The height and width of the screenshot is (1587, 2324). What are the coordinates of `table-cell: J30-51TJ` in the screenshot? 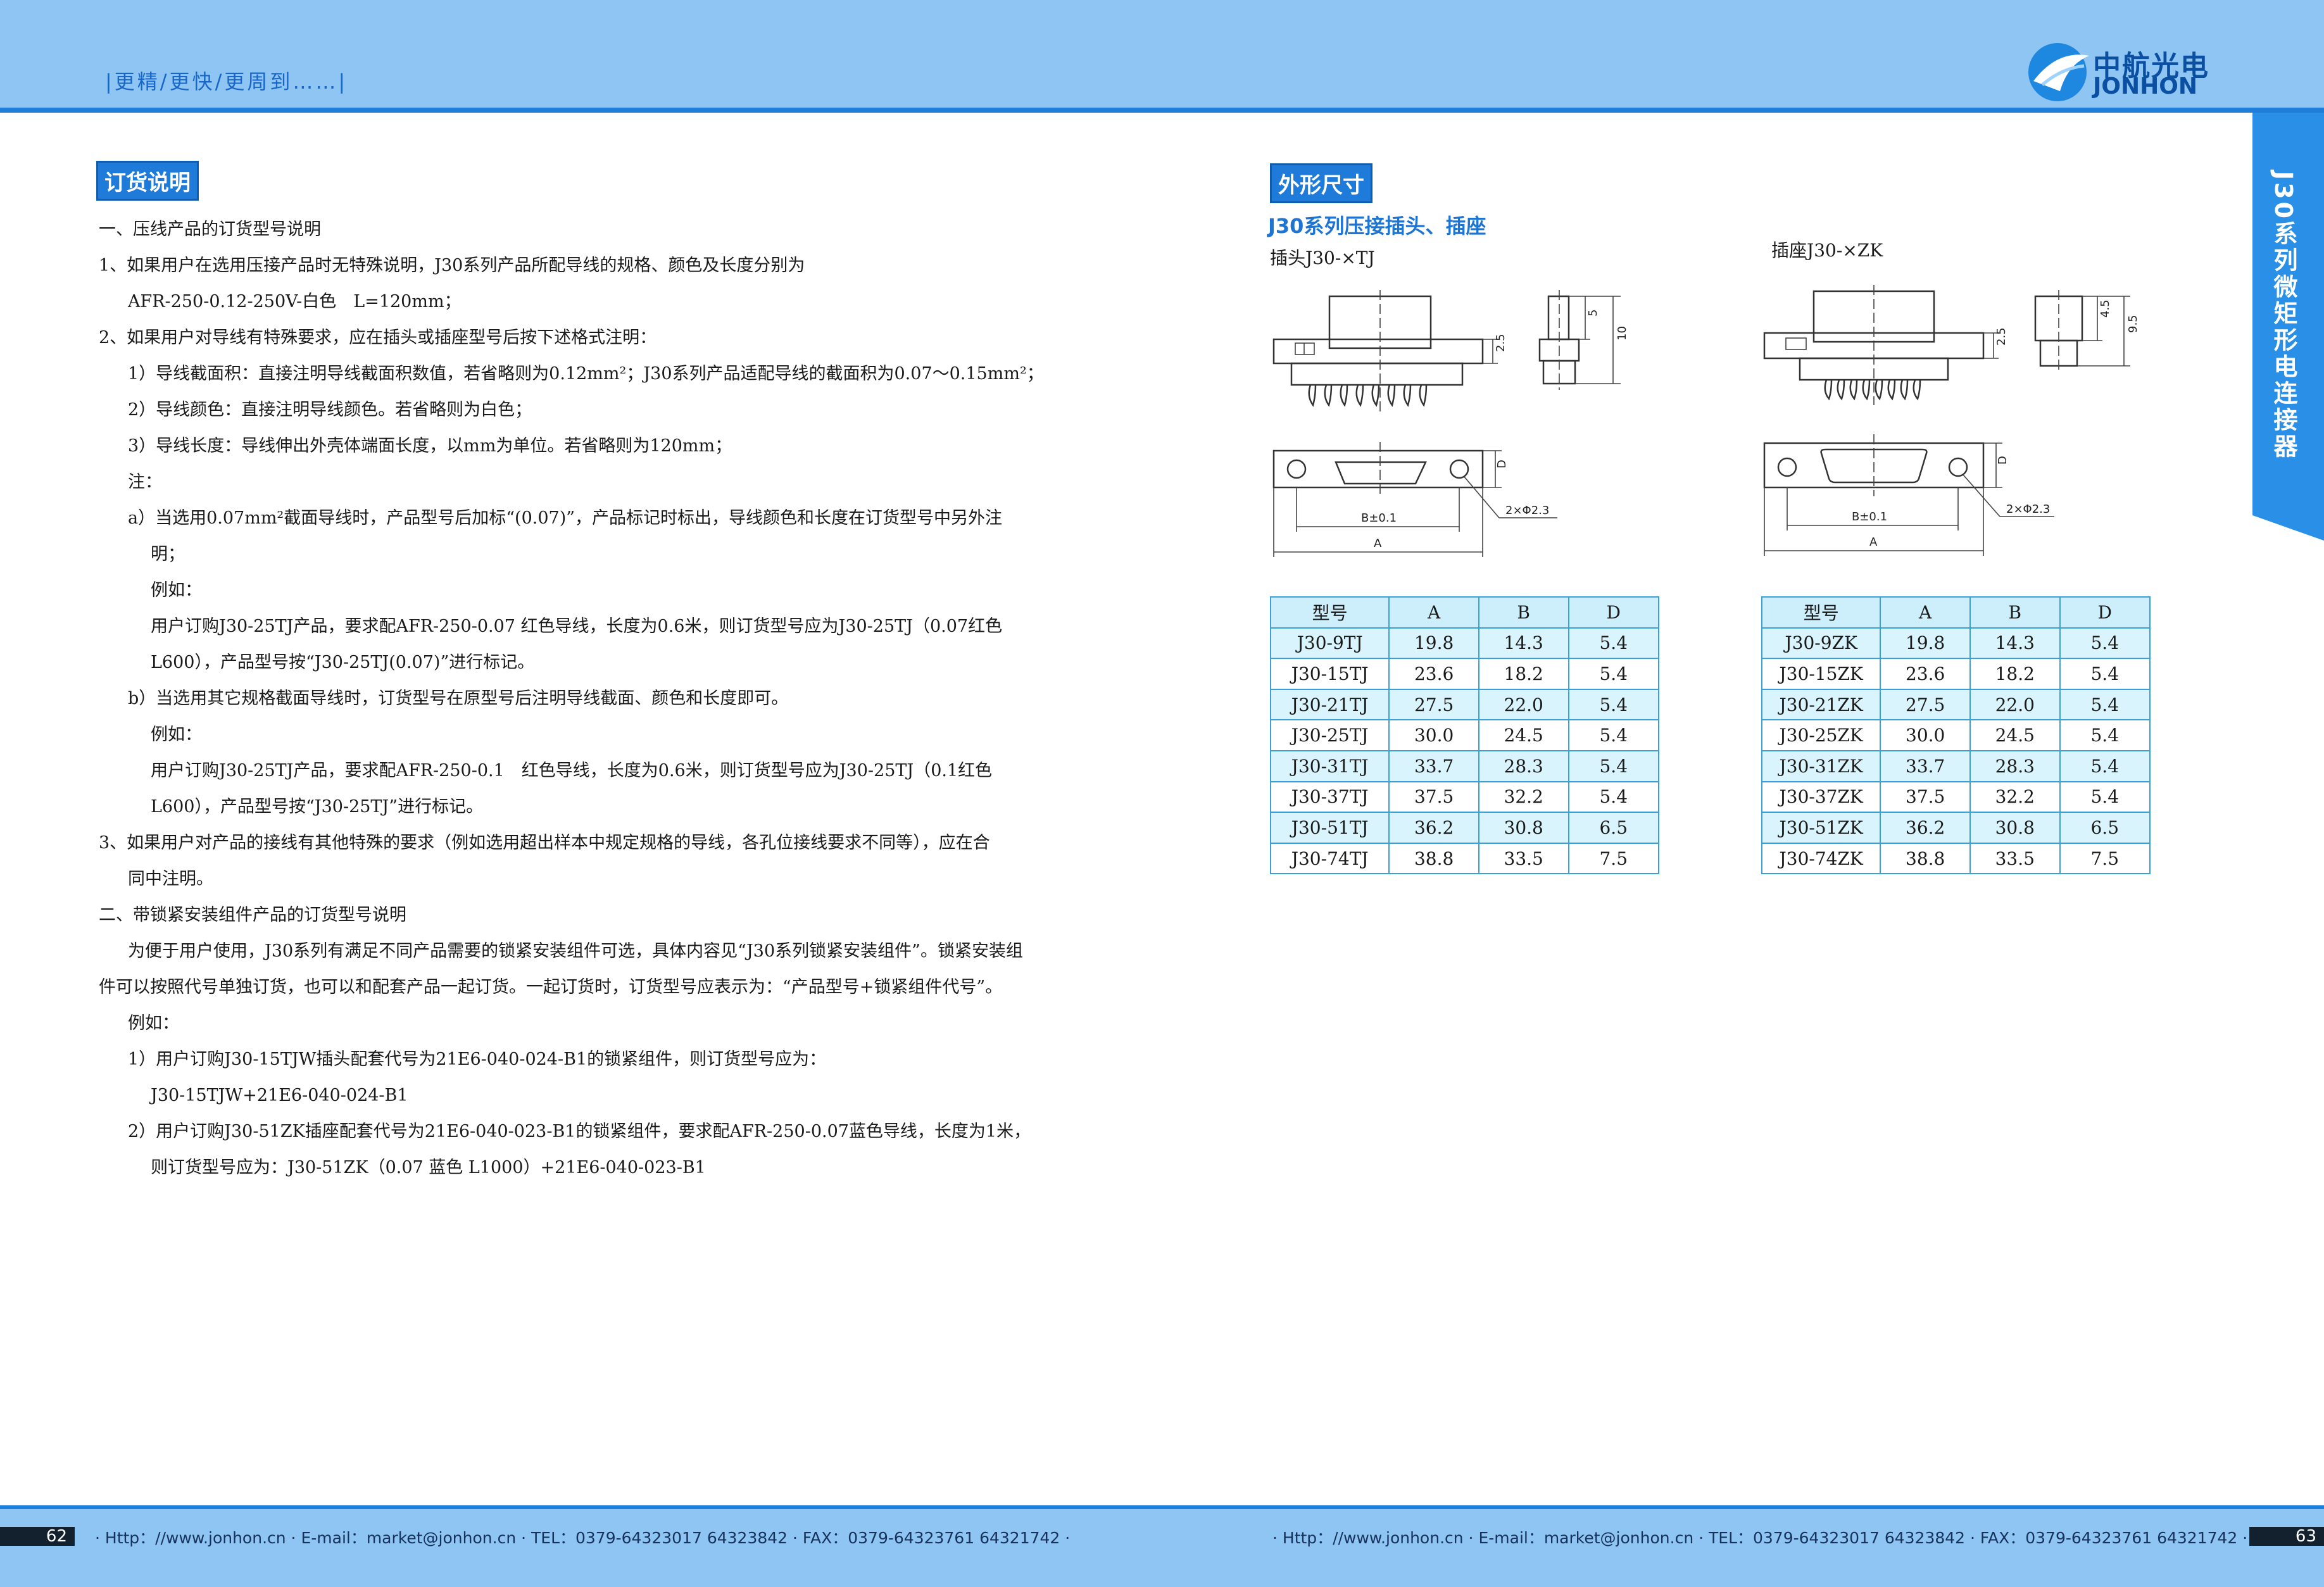 It's located at (1329, 828).